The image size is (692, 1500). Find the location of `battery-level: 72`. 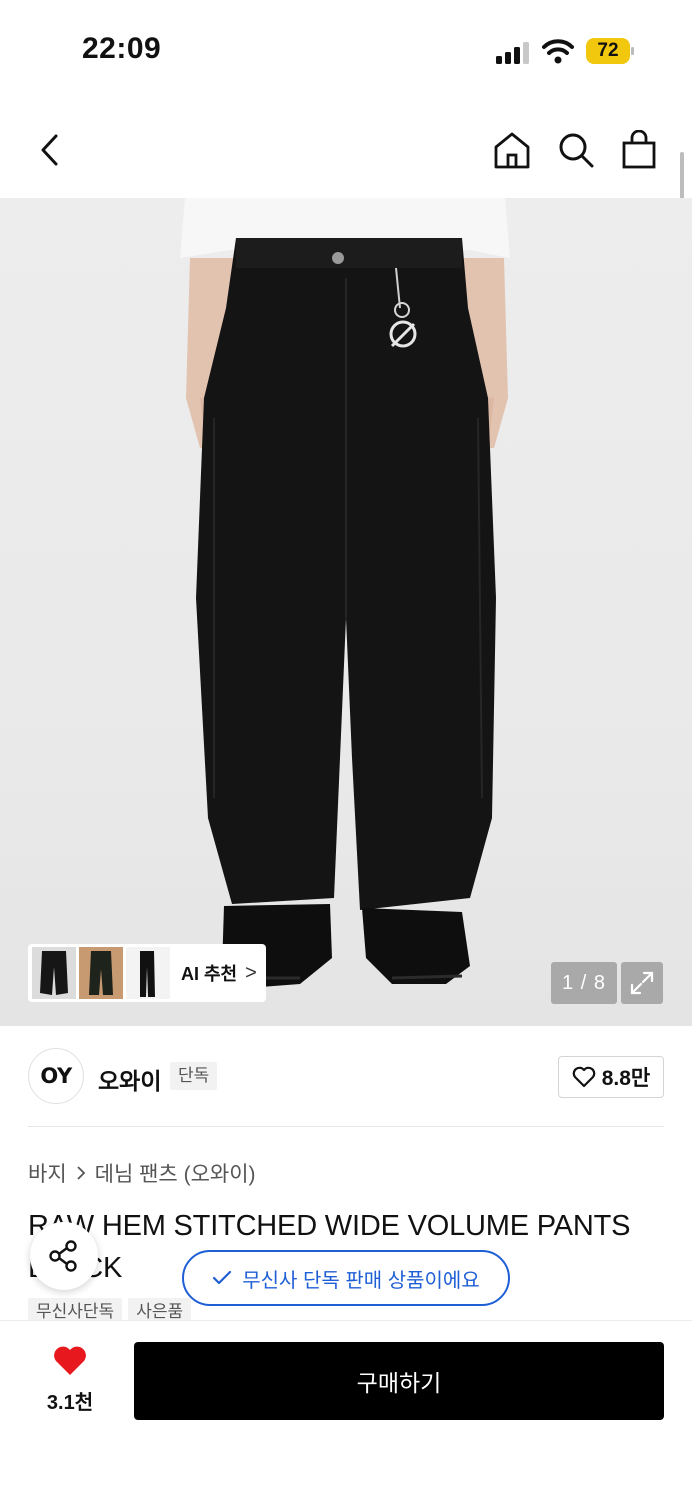

battery-level: 72 is located at coordinates (608, 51).